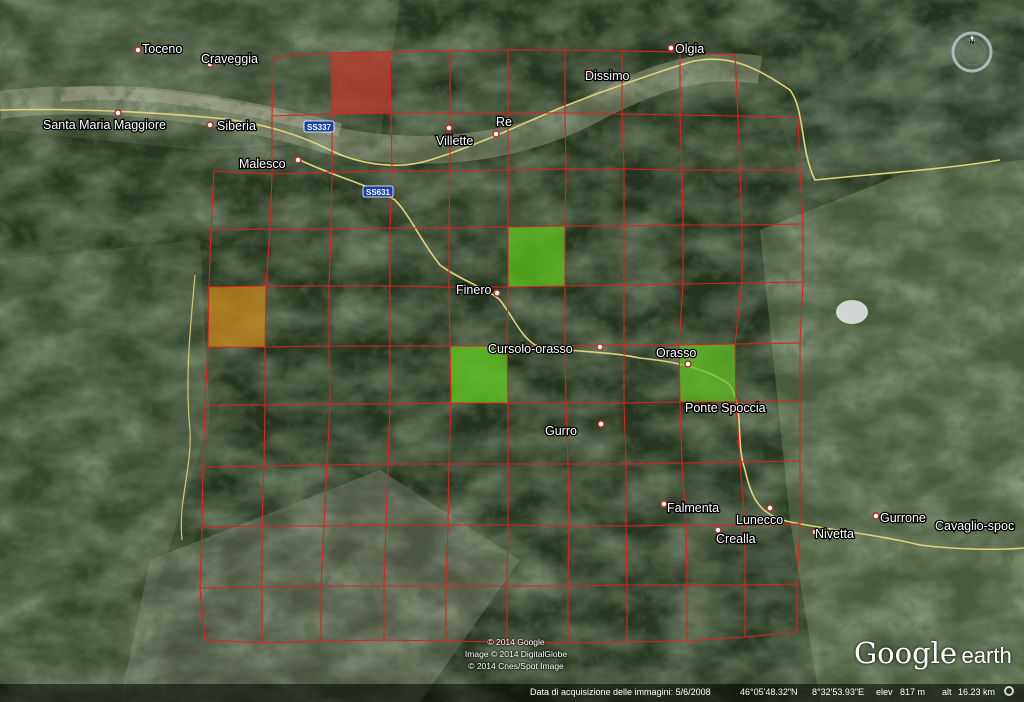  What do you see at coordinates (516, 666) in the screenshot?
I see `credit-cnes: © 2014 Cnes/Spot Image` at bounding box center [516, 666].